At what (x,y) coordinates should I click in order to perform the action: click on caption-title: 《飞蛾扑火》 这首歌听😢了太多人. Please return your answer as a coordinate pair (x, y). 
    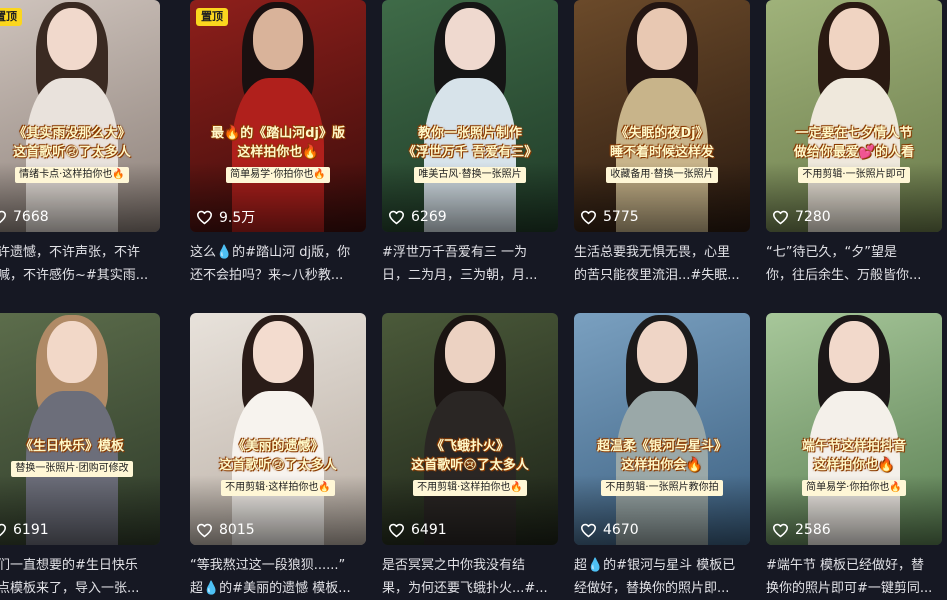
    Looking at the image, I should click on (470, 456).